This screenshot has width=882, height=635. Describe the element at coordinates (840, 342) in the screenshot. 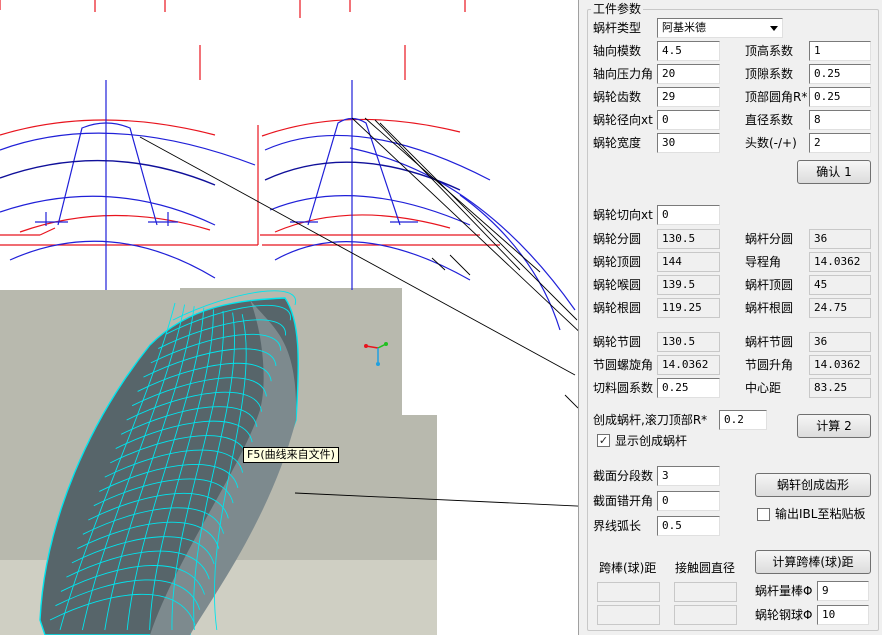

I see `pitch-right-input-0: 36` at that location.